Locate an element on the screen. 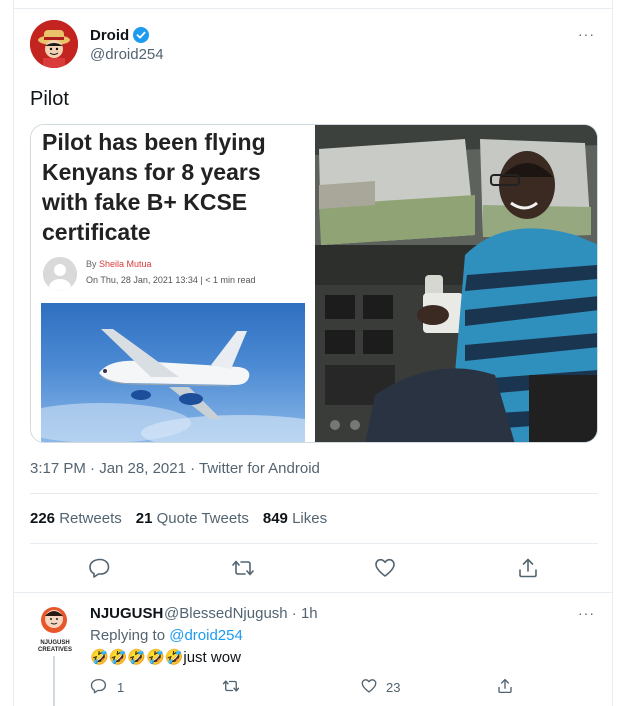 The width and height of the screenshot is (620, 706). replying-to: Replying to @droid254 is located at coordinates (166, 635).